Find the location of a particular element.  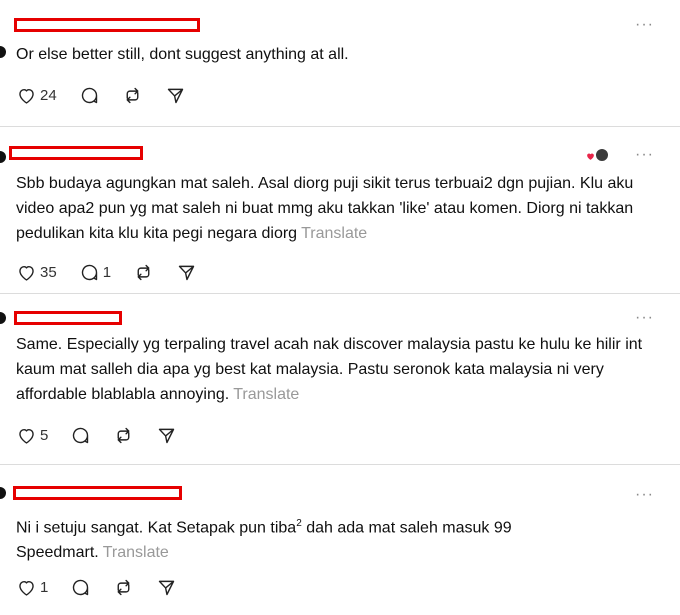

post-actions: 5 is located at coordinates (107, 435).